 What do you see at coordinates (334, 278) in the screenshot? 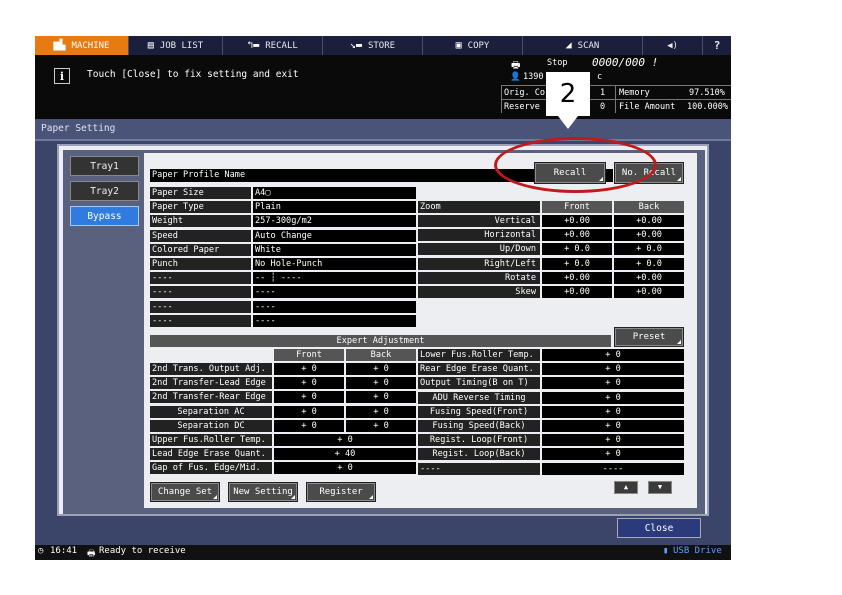
I see `paper-row-value: -- ┆ ----` at bounding box center [334, 278].